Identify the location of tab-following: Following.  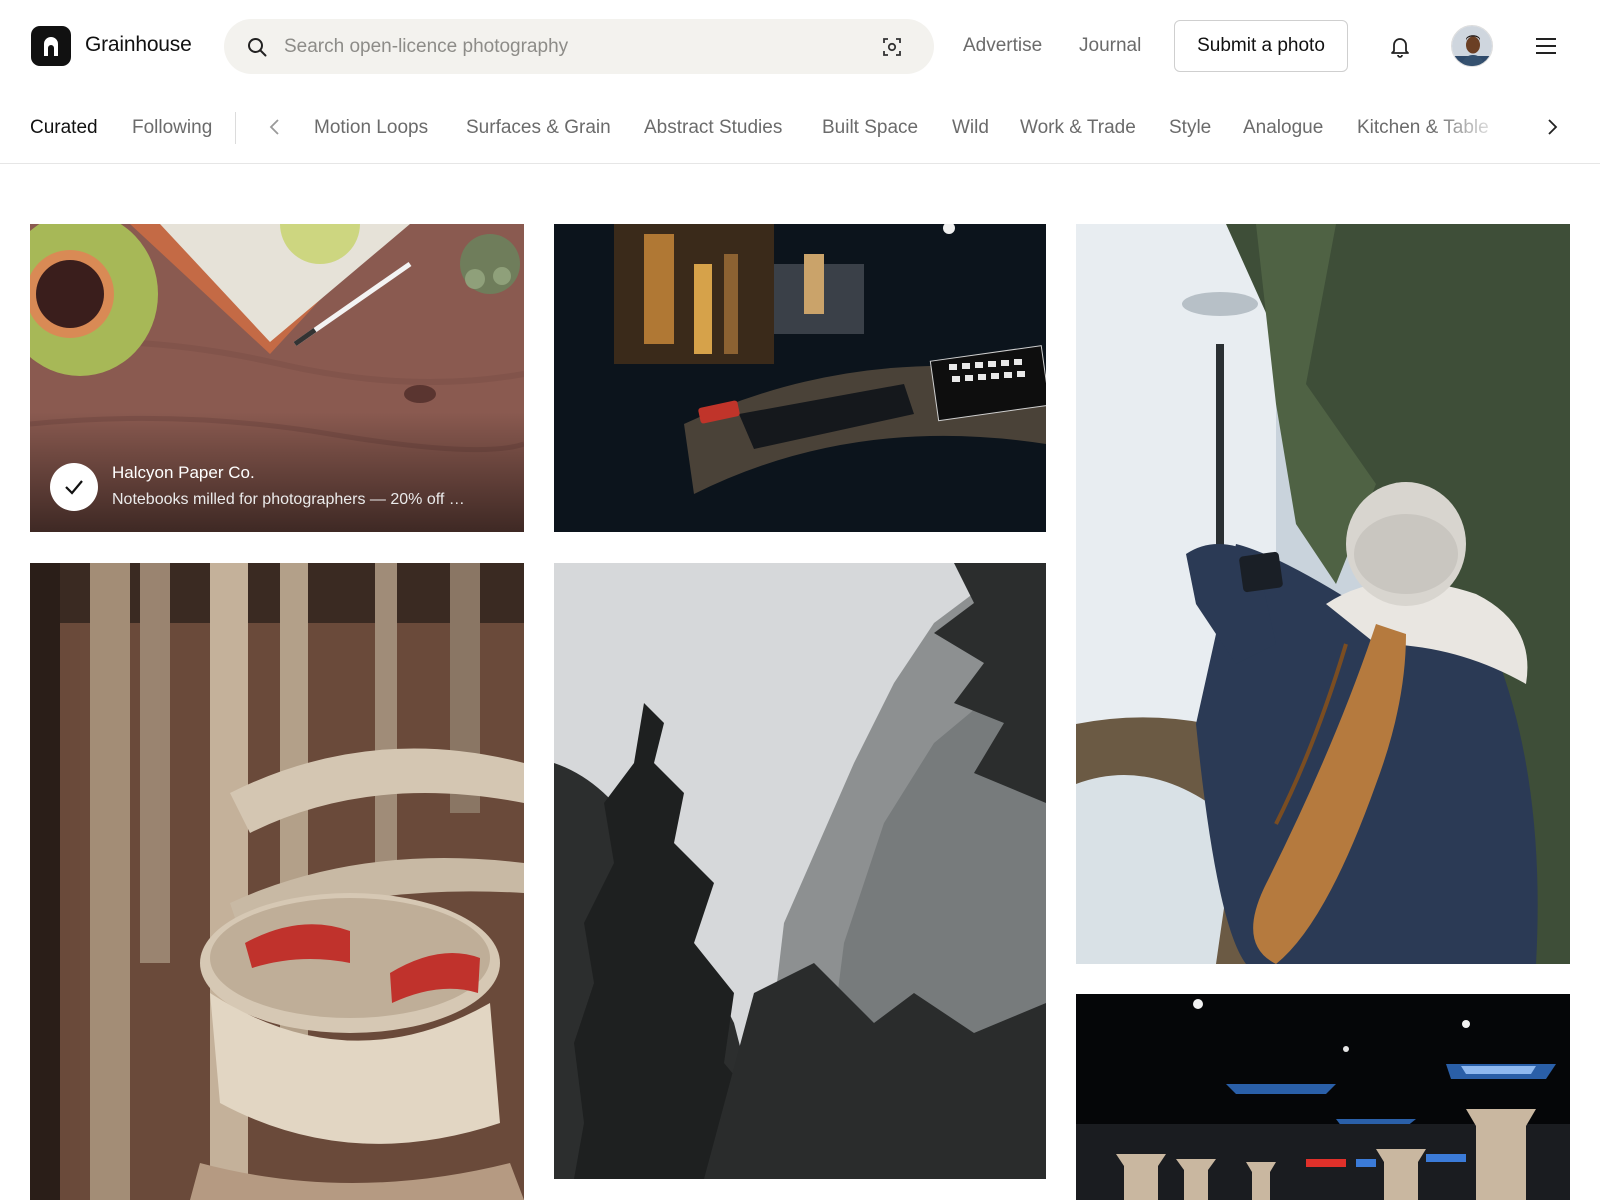
(172, 128).